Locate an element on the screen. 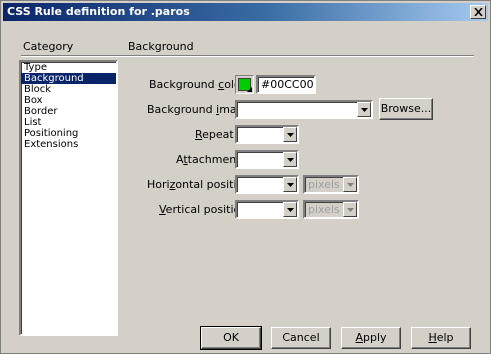  bg-color-input: #00CC00 is located at coordinates (286, 84).